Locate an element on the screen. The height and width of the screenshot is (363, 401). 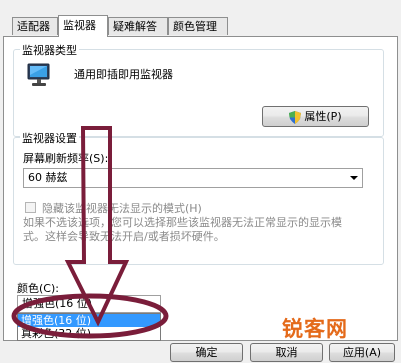
cancel-button: 取消 is located at coordinates (286, 352).